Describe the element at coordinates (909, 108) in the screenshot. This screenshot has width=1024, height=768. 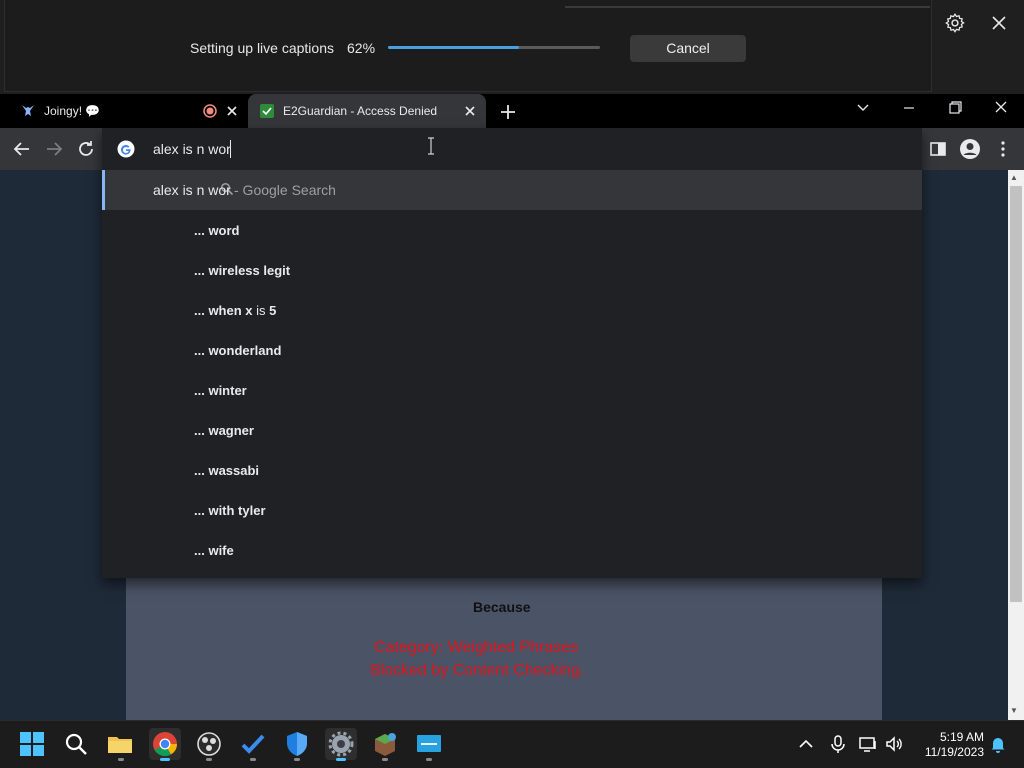
I see `minimize-icon` at that location.